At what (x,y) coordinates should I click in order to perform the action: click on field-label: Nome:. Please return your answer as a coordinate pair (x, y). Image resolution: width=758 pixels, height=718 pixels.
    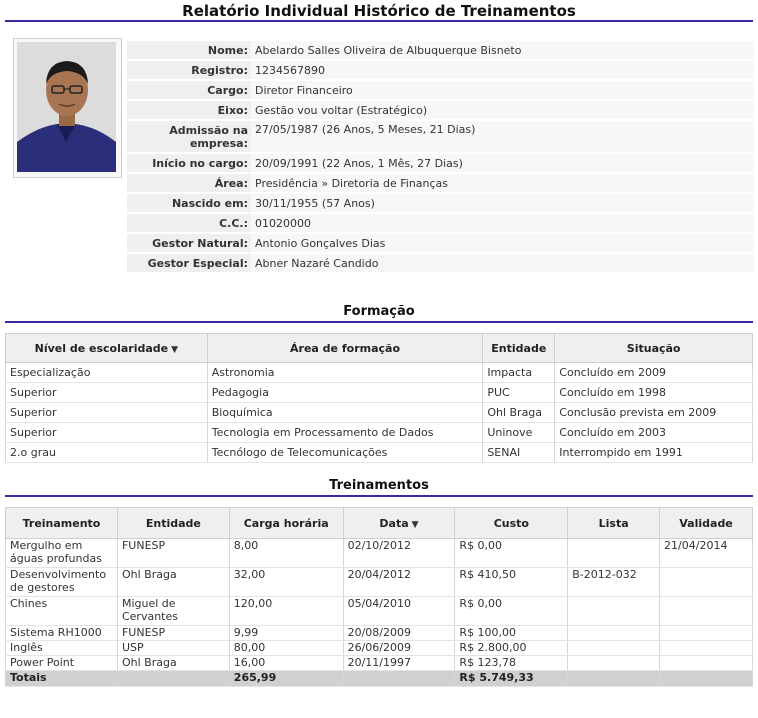
    Looking at the image, I should click on (189, 50).